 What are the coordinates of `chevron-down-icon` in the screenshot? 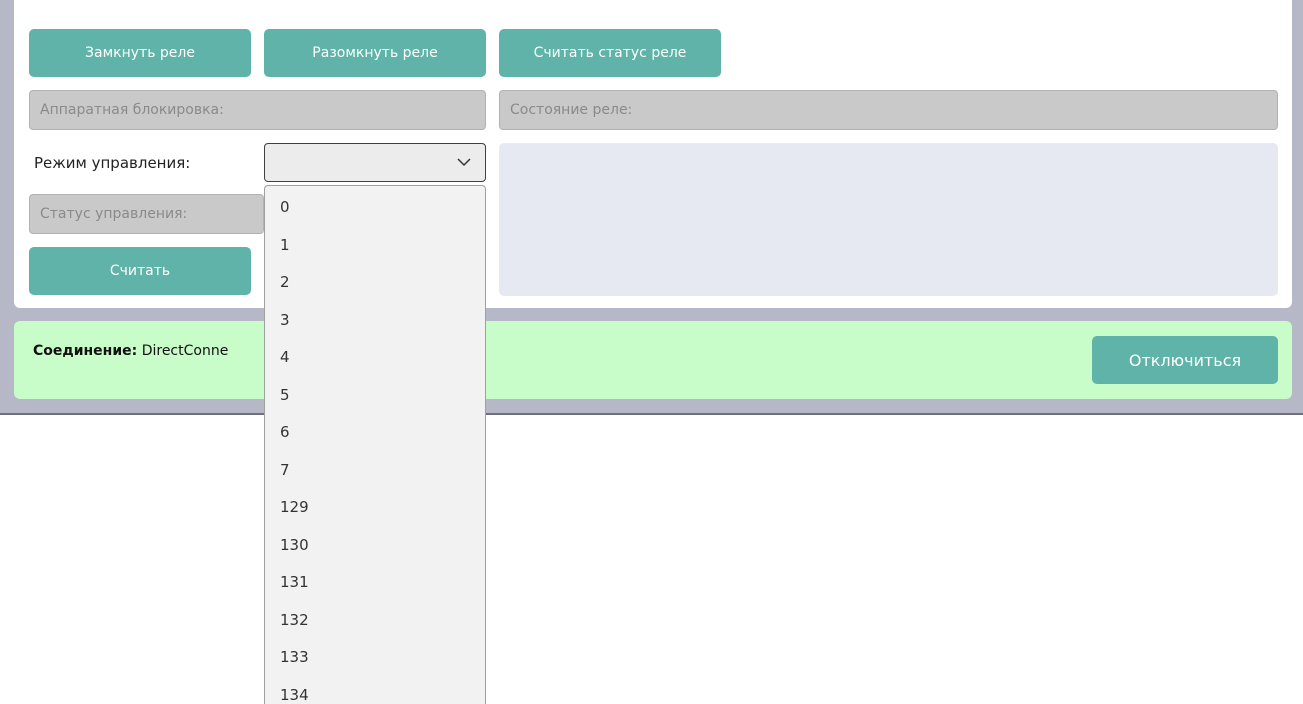 It's located at (464, 162).